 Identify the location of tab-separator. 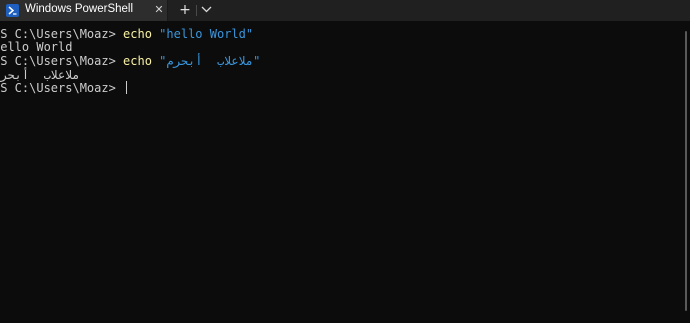
(196, 10).